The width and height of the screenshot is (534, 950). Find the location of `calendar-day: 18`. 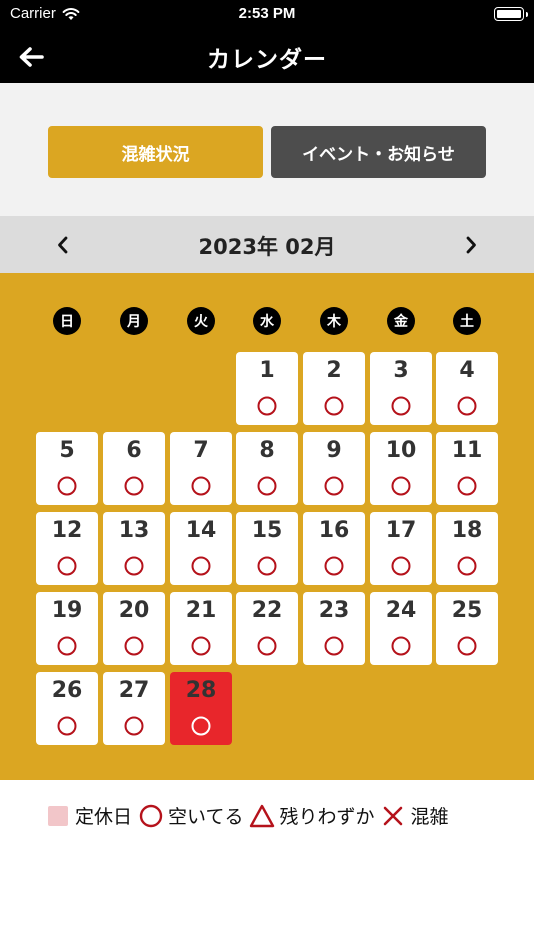

calendar-day: 18 is located at coordinates (467, 548).